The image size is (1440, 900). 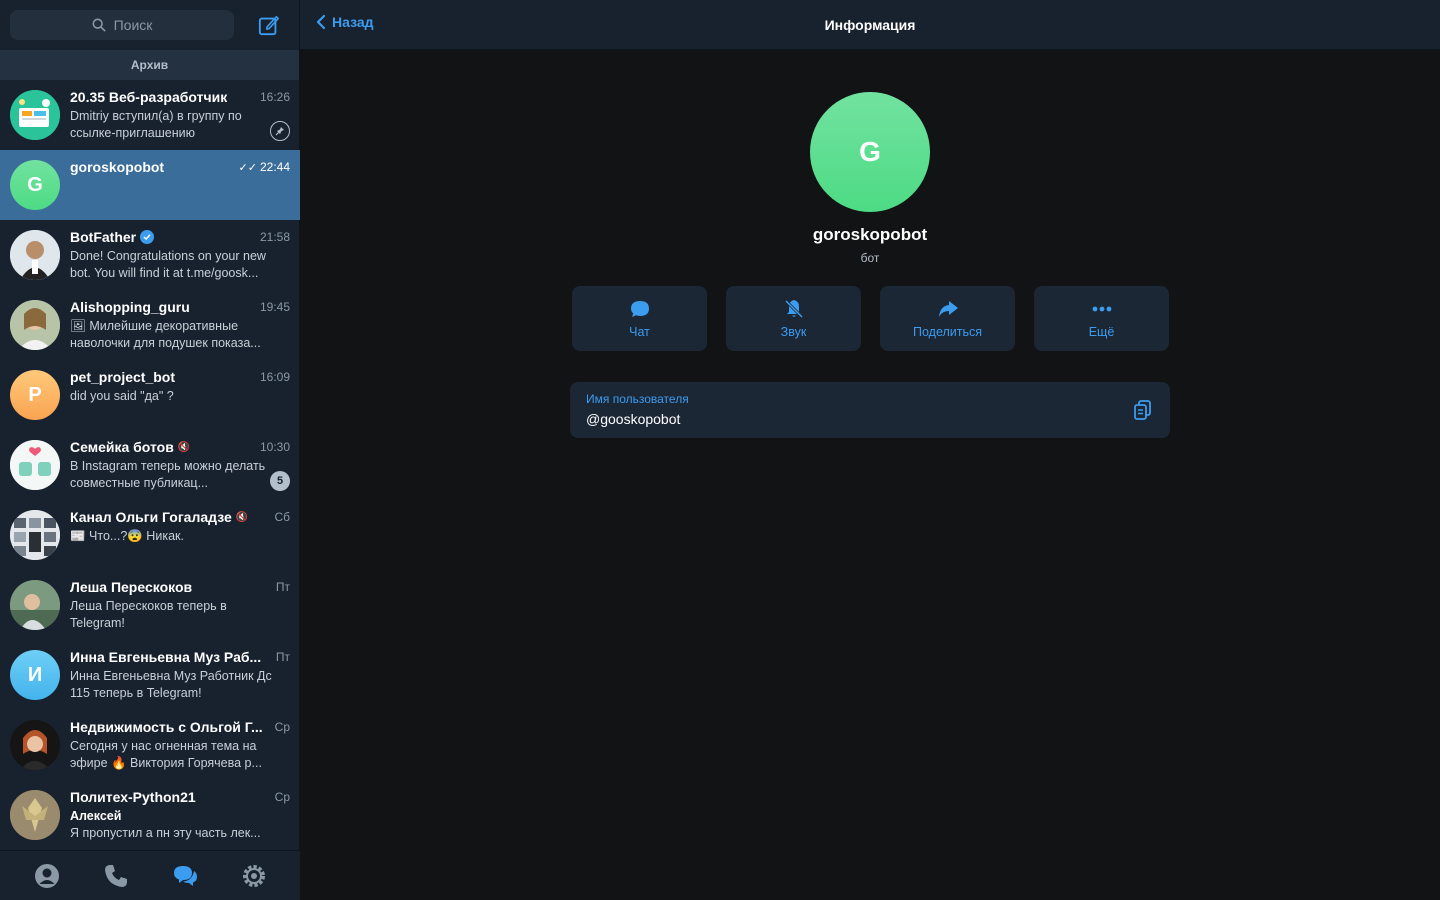 I want to click on verified-icon, so click(x=147, y=237).